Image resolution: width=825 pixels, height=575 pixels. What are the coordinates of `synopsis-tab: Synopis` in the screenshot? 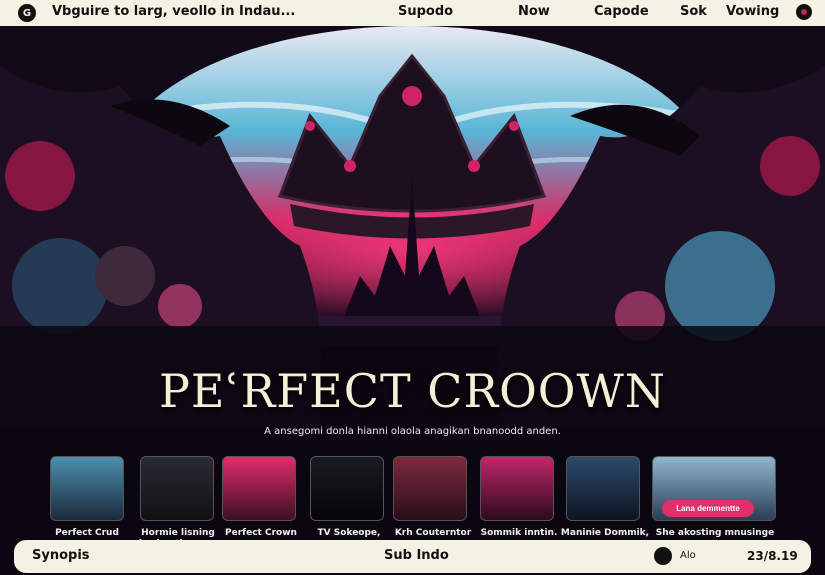 It's located at (61, 555).